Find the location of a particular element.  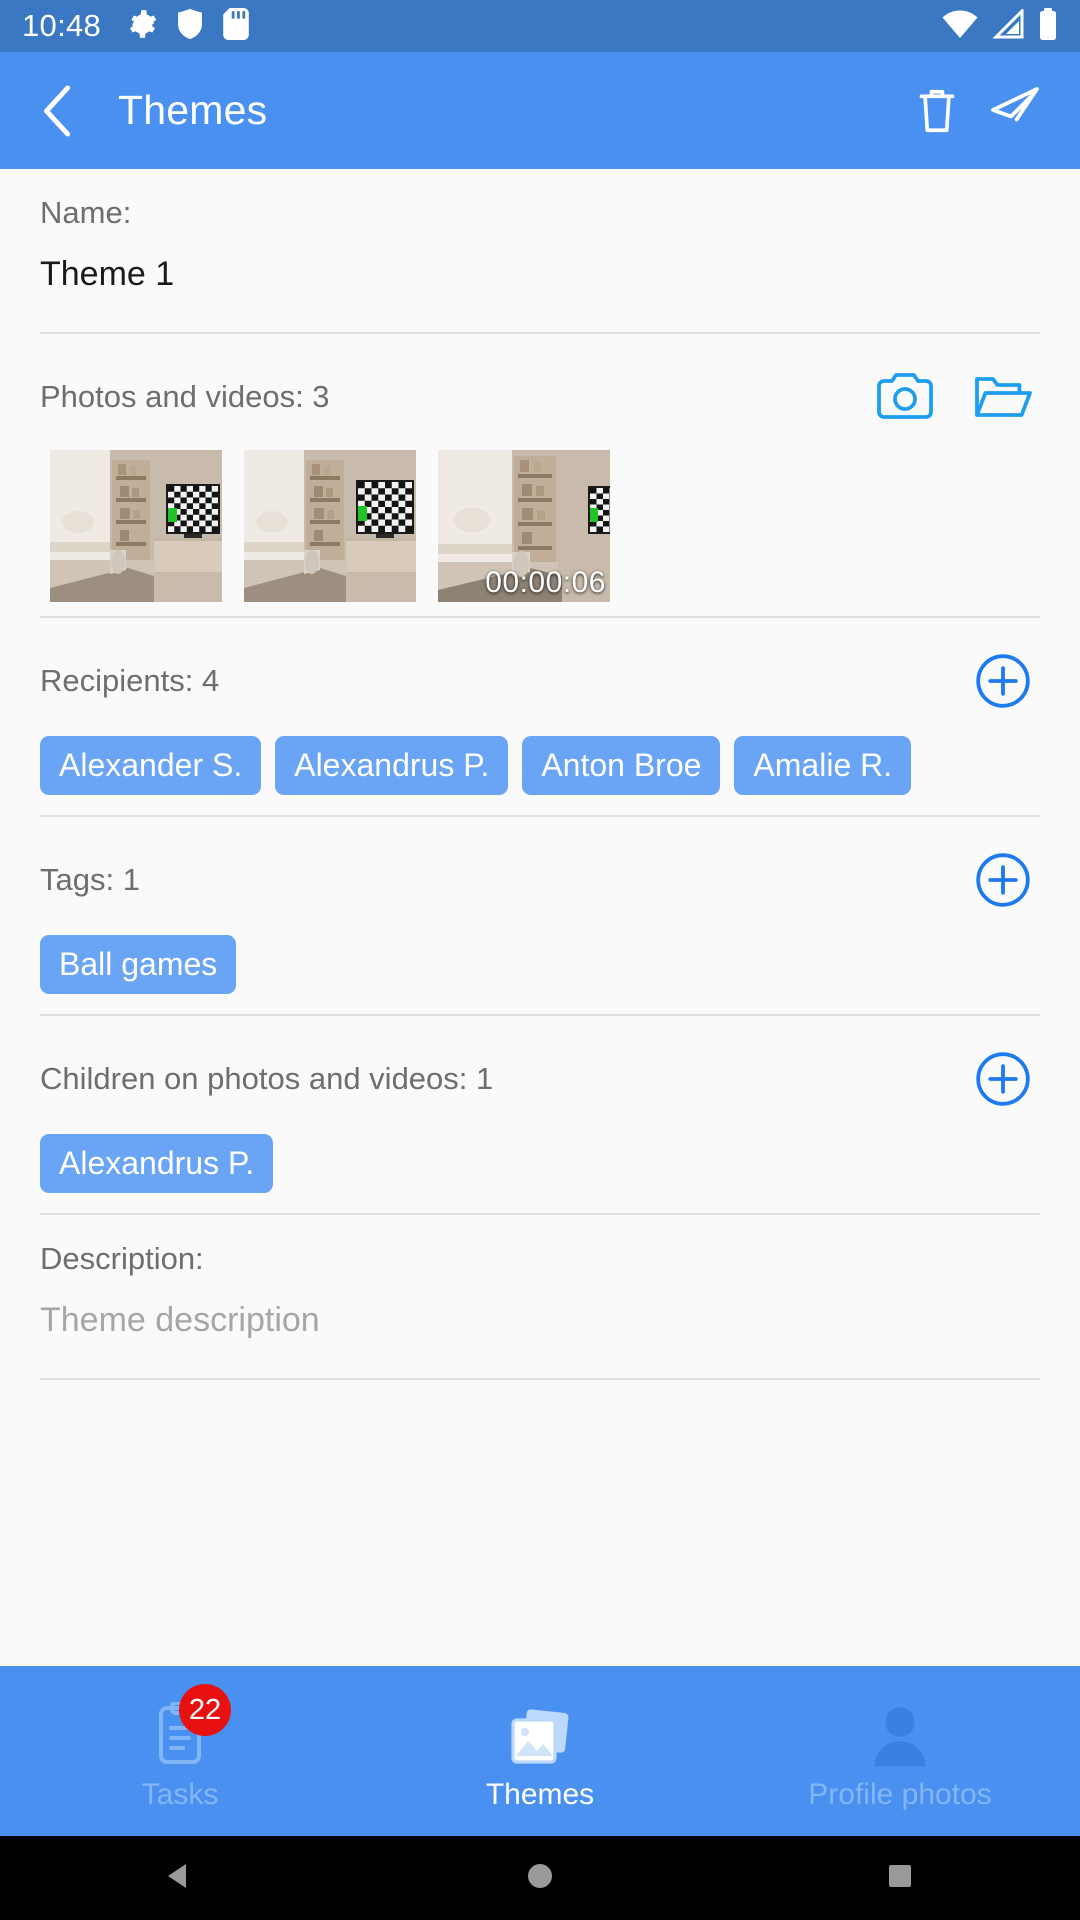

media-section: Photos and videos: 3 00:00:06 is located at coordinates (540, 475).